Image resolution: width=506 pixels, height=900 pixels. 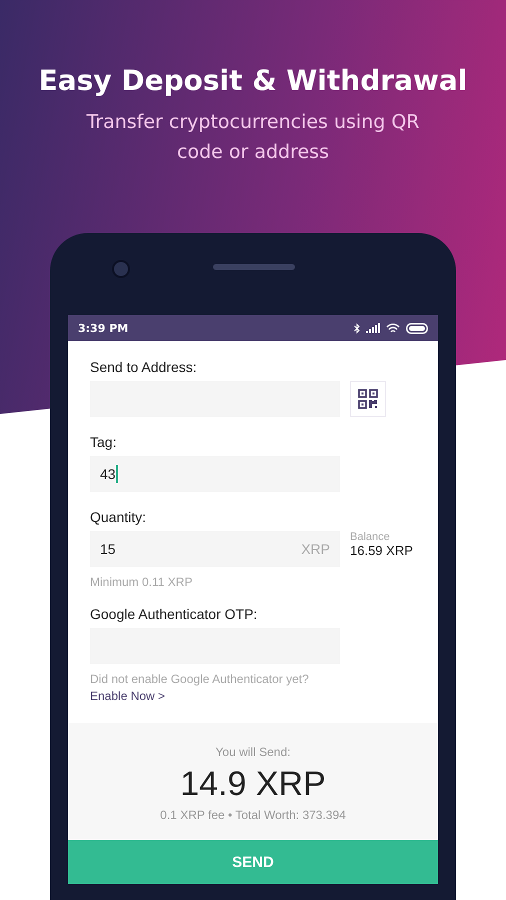 I want to click on tag-value: 43, so click(x=108, y=474).